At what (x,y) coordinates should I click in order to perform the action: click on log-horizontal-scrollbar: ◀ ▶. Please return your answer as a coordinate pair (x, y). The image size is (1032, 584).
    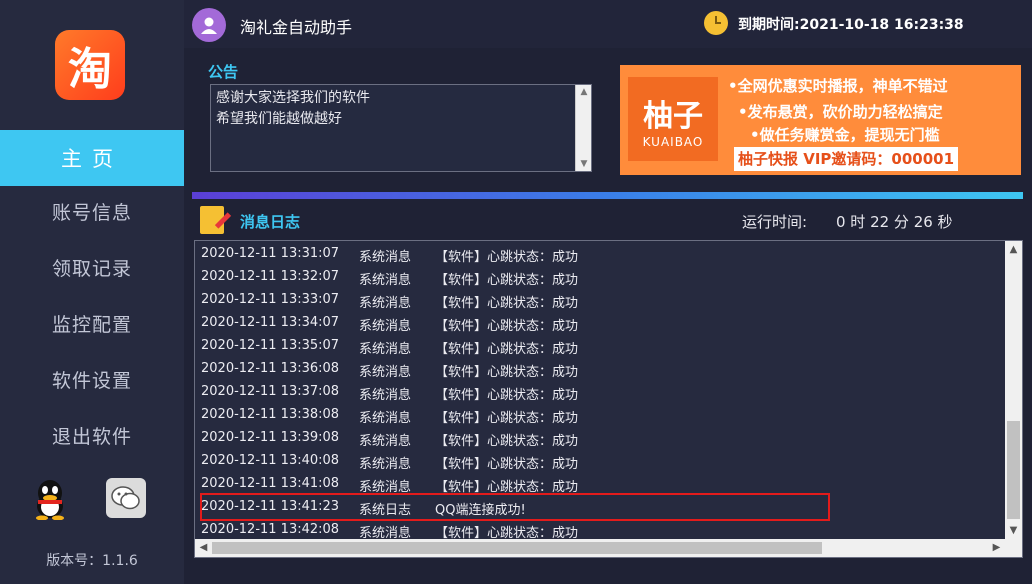
    Looking at the image, I should click on (608, 548).